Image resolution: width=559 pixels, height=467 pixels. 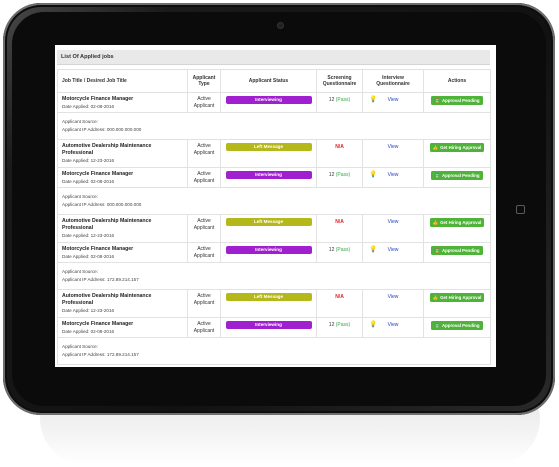 What do you see at coordinates (339, 252) in the screenshot?
I see `screening-cell: 12 (Pass)` at bounding box center [339, 252].